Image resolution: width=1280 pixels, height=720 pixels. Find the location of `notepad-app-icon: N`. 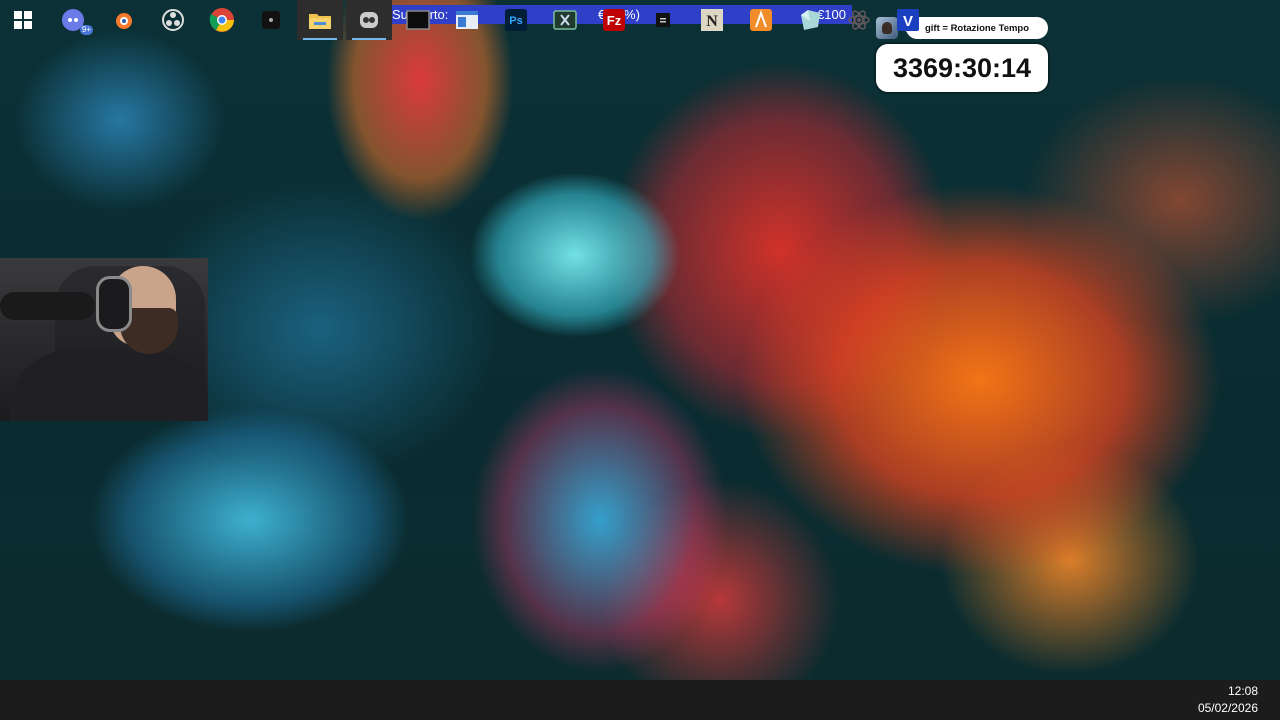

notepad-app-icon: N is located at coordinates (712, 20).